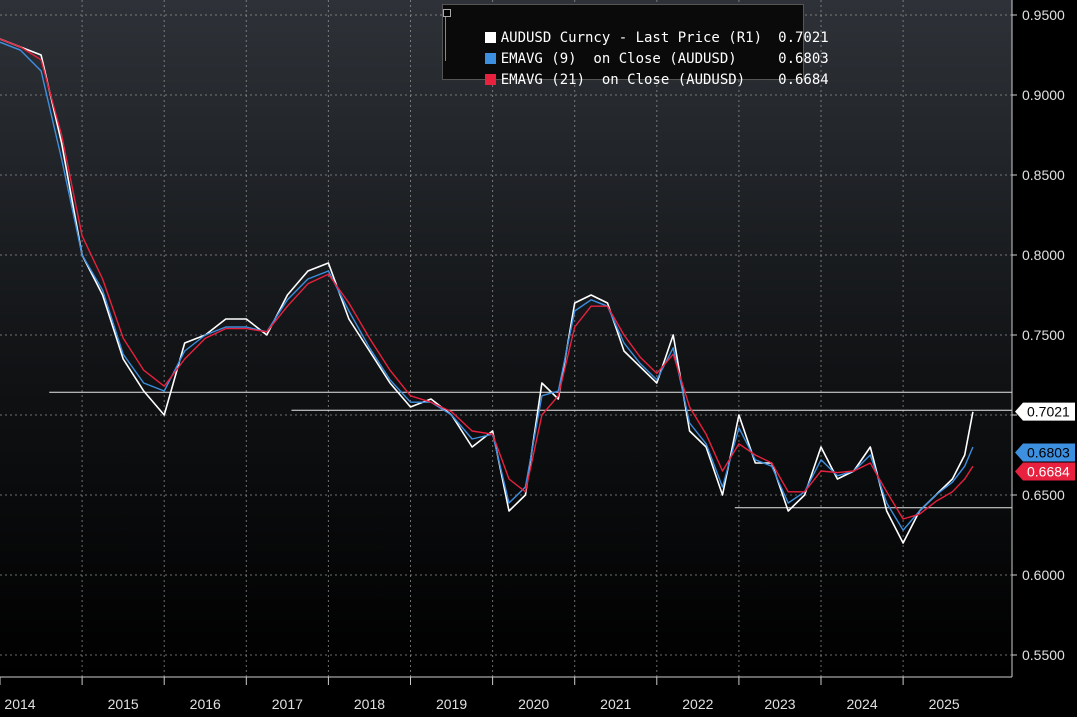 This screenshot has width=1077, height=717. Describe the element at coordinates (623, 80) in the screenshot. I see `legend-label: EMAVG (21) on Close (AUDUSD)` at that location.